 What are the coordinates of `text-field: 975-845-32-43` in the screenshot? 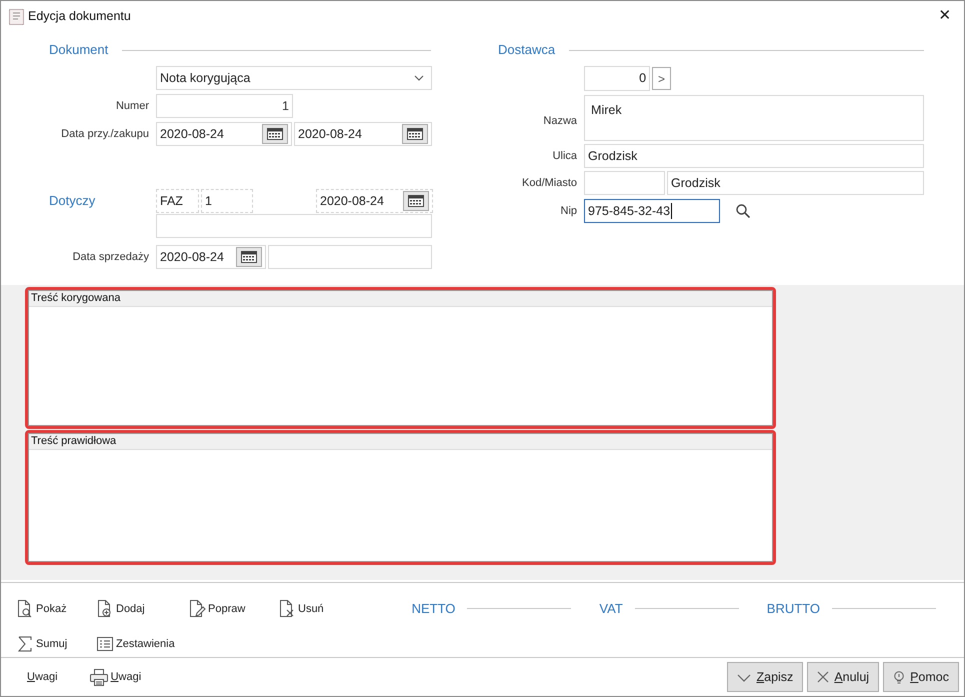 It's located at (652, 211).